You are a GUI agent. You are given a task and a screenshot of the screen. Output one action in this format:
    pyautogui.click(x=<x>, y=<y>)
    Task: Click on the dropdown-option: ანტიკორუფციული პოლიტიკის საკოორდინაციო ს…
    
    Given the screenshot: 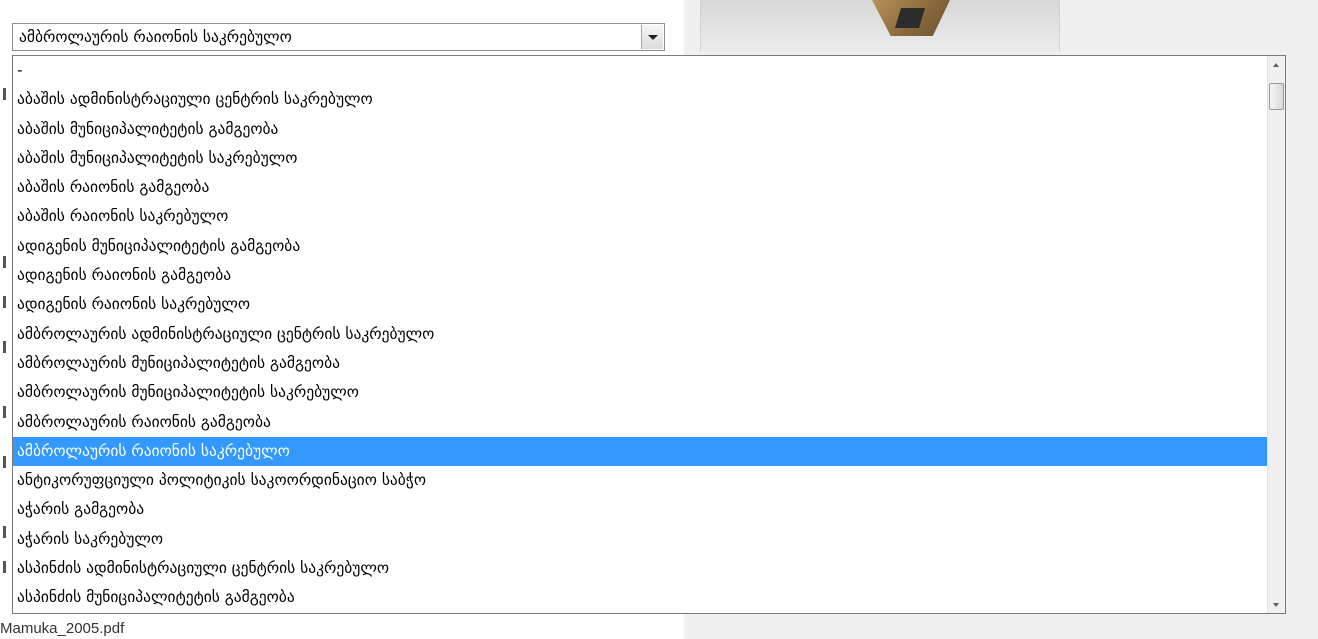 What is the action you would take?
    pyautogui.click(x=640, y=480)
    